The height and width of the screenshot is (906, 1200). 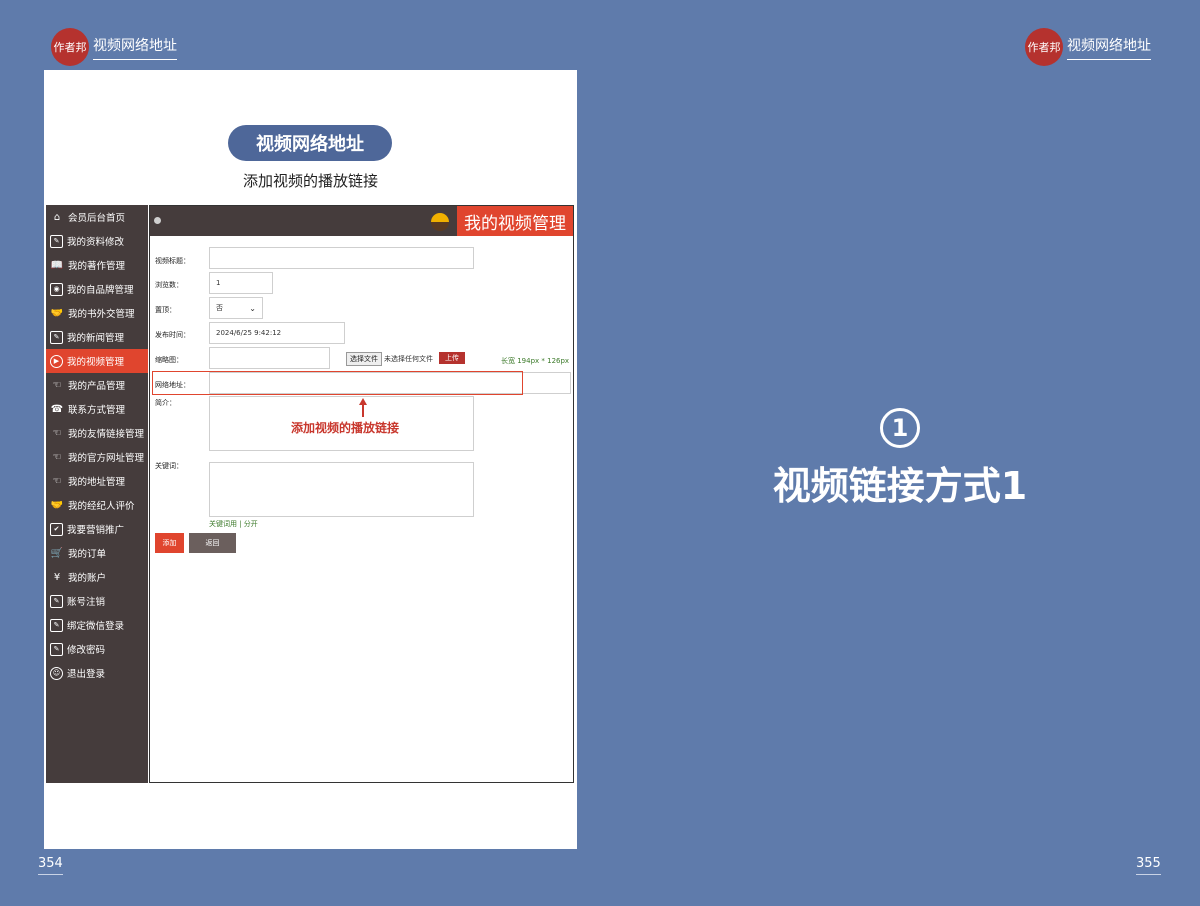 I want to click on sidebar-item: ☜ 我的友情链接管理, so click(x=97, y=433).